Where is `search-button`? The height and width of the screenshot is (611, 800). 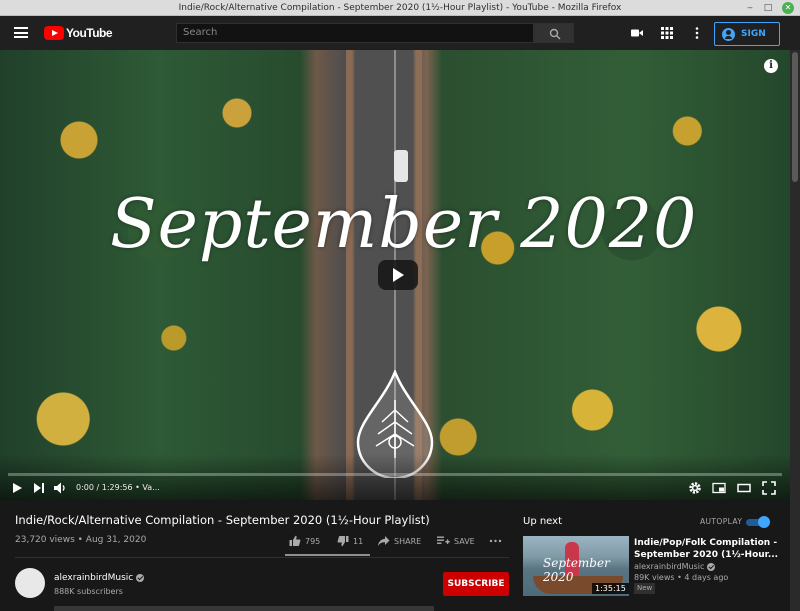 search-button is located at coordinates (554, 33).